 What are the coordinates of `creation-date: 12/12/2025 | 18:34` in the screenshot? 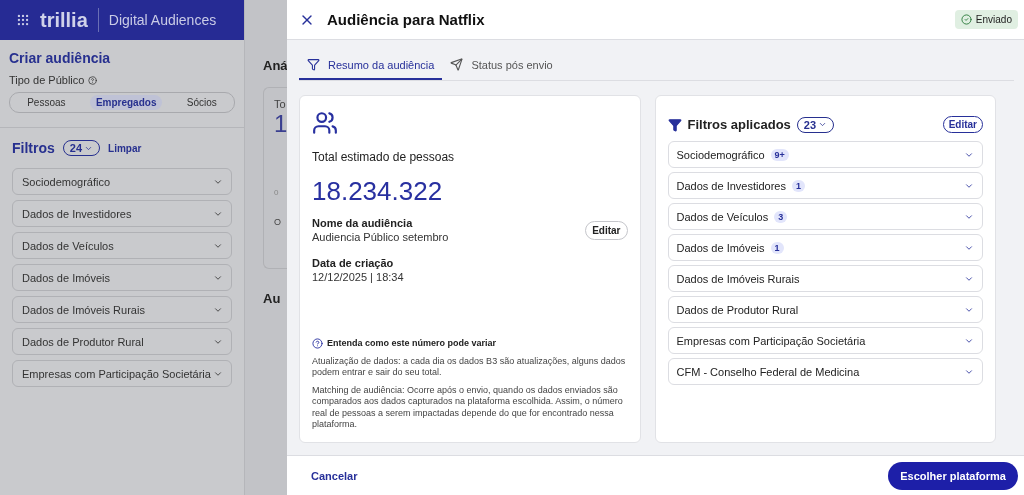 It's located at (358, 277).